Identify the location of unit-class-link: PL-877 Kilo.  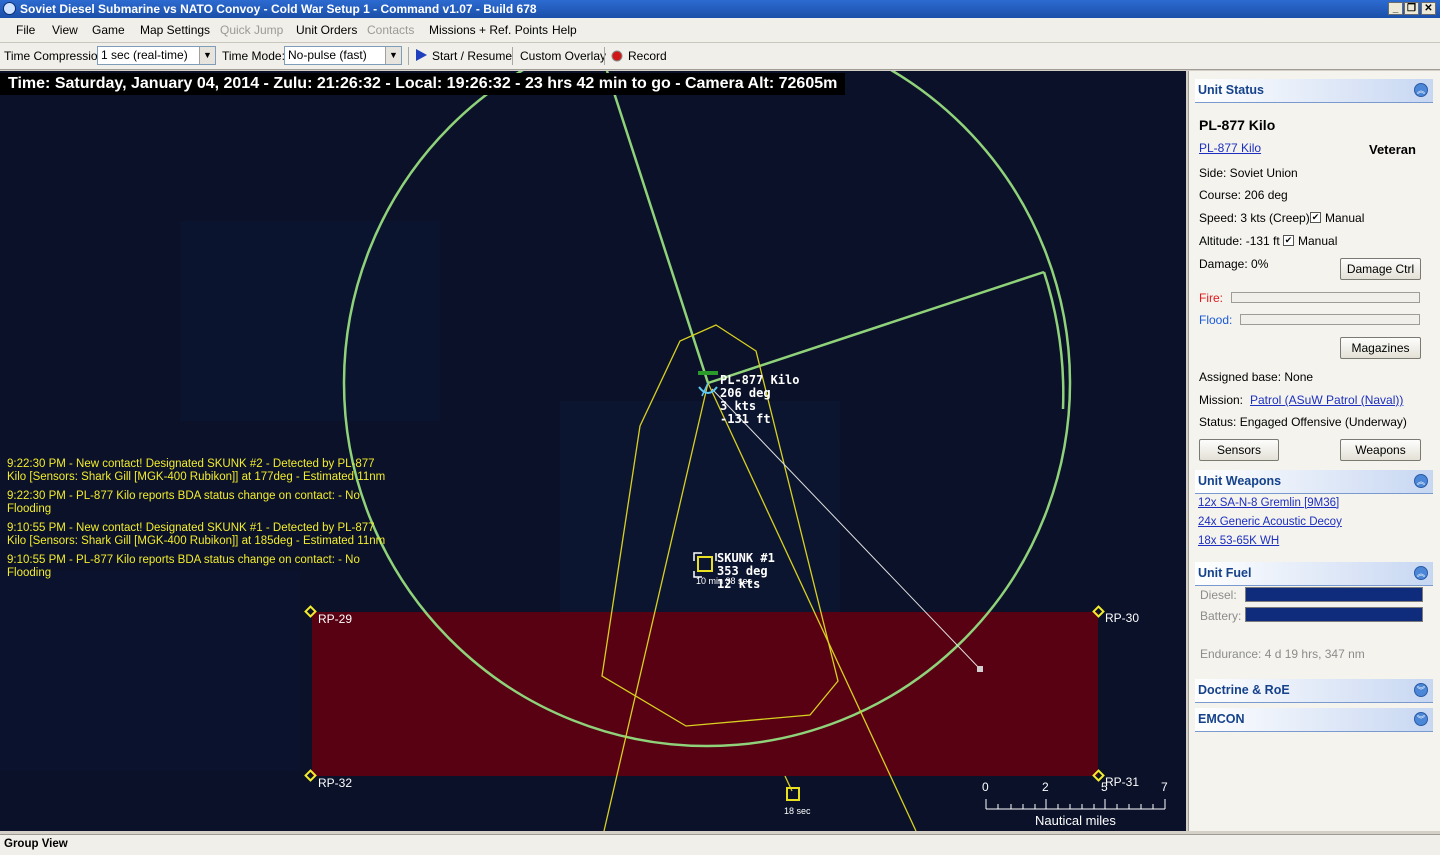
(1230, 148).